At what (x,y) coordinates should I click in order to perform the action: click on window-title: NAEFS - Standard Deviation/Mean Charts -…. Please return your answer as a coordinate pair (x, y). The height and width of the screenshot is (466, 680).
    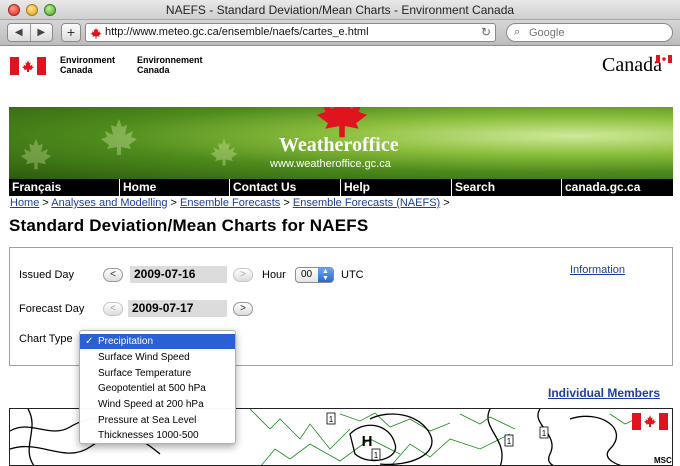
    Looking at the image, I should click on (340, 10).